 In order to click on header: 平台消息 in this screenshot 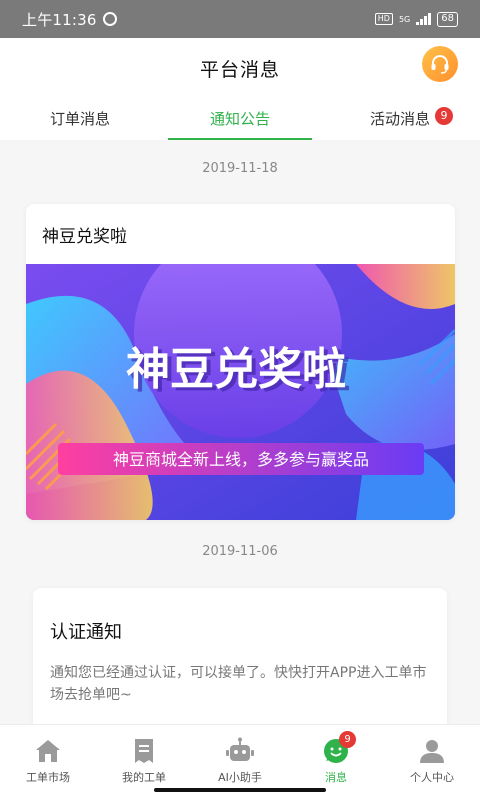, I will do `click(240, 68)`.